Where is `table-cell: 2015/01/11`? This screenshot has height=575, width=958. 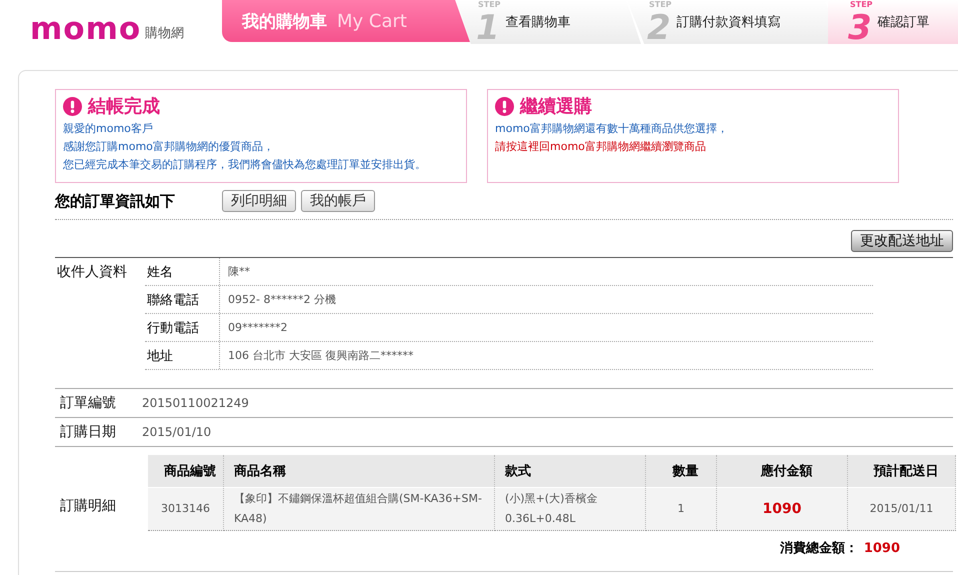 table-cell: 2015/01/11 is located at coordinates (902, 509).